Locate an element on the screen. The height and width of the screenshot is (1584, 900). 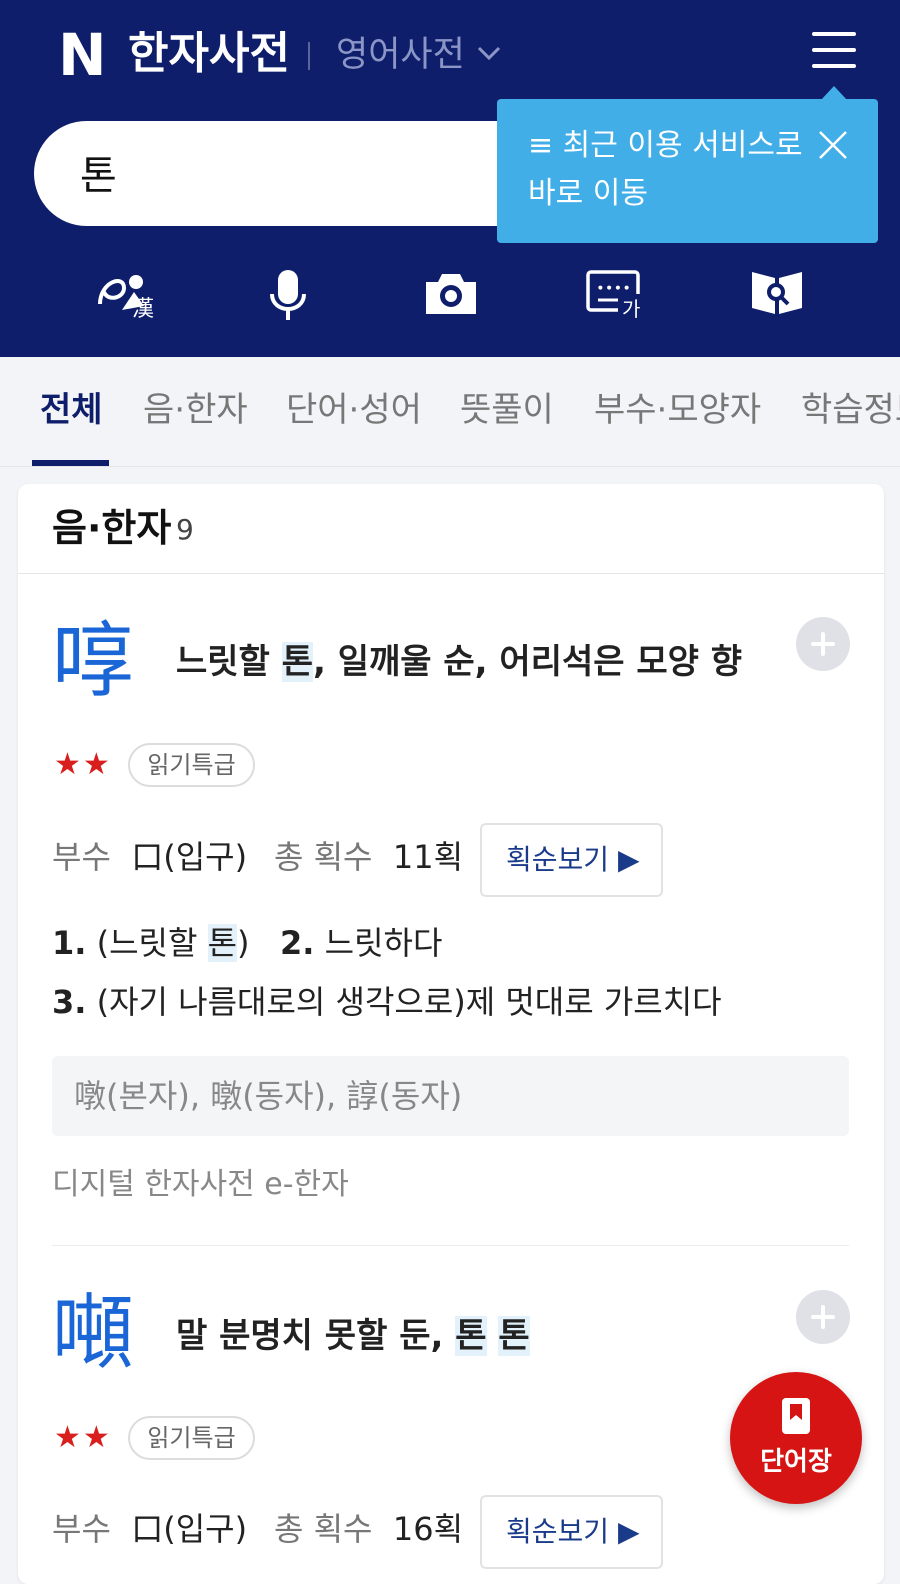
svg-text: 가 is located at coordinates (631, 309).